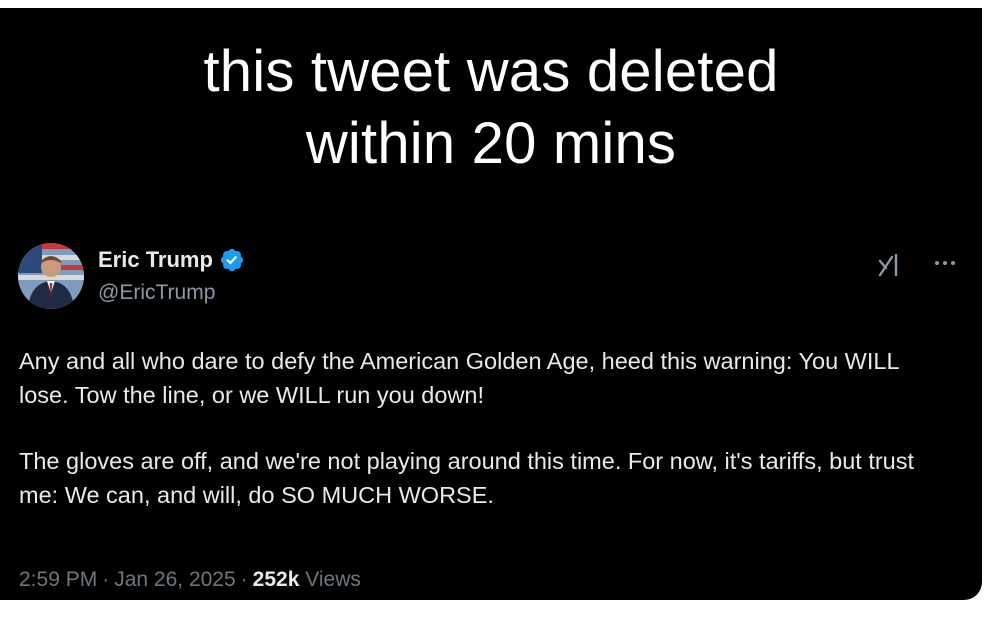 The height and width of the screenshot is (619, 1000). I want to click on author-display-name: Eric Trump, so click(155, 260).